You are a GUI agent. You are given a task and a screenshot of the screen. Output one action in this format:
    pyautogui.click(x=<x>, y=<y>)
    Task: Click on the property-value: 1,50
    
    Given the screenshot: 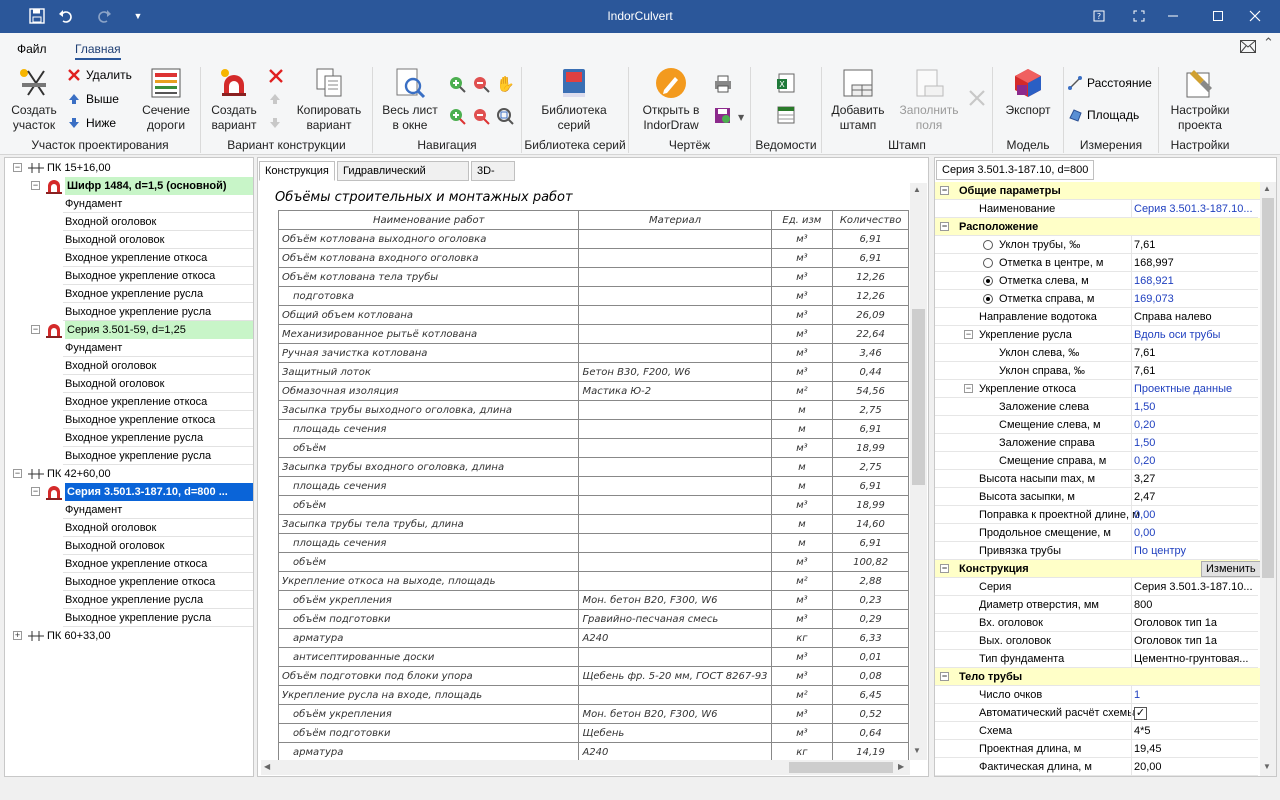 What is the action you would take?
    pyautogui.click(x=1194, y=407)
    